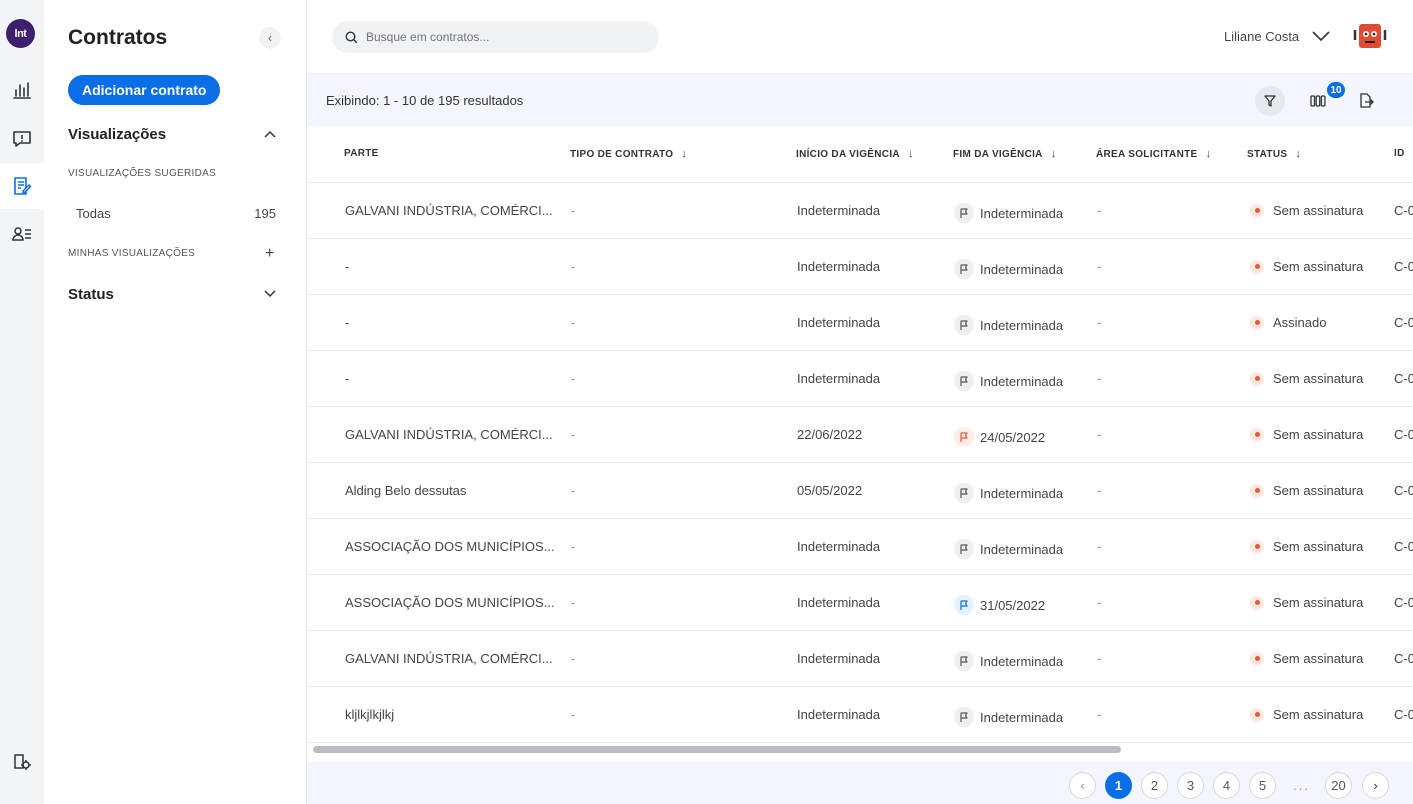 This screenshot has width=1413, height=804. What do you see at coordinates (370, 714) in the screenshot?
I see `cell-parte: kljlkjlkjlkj` at bounding box center [370, 714].